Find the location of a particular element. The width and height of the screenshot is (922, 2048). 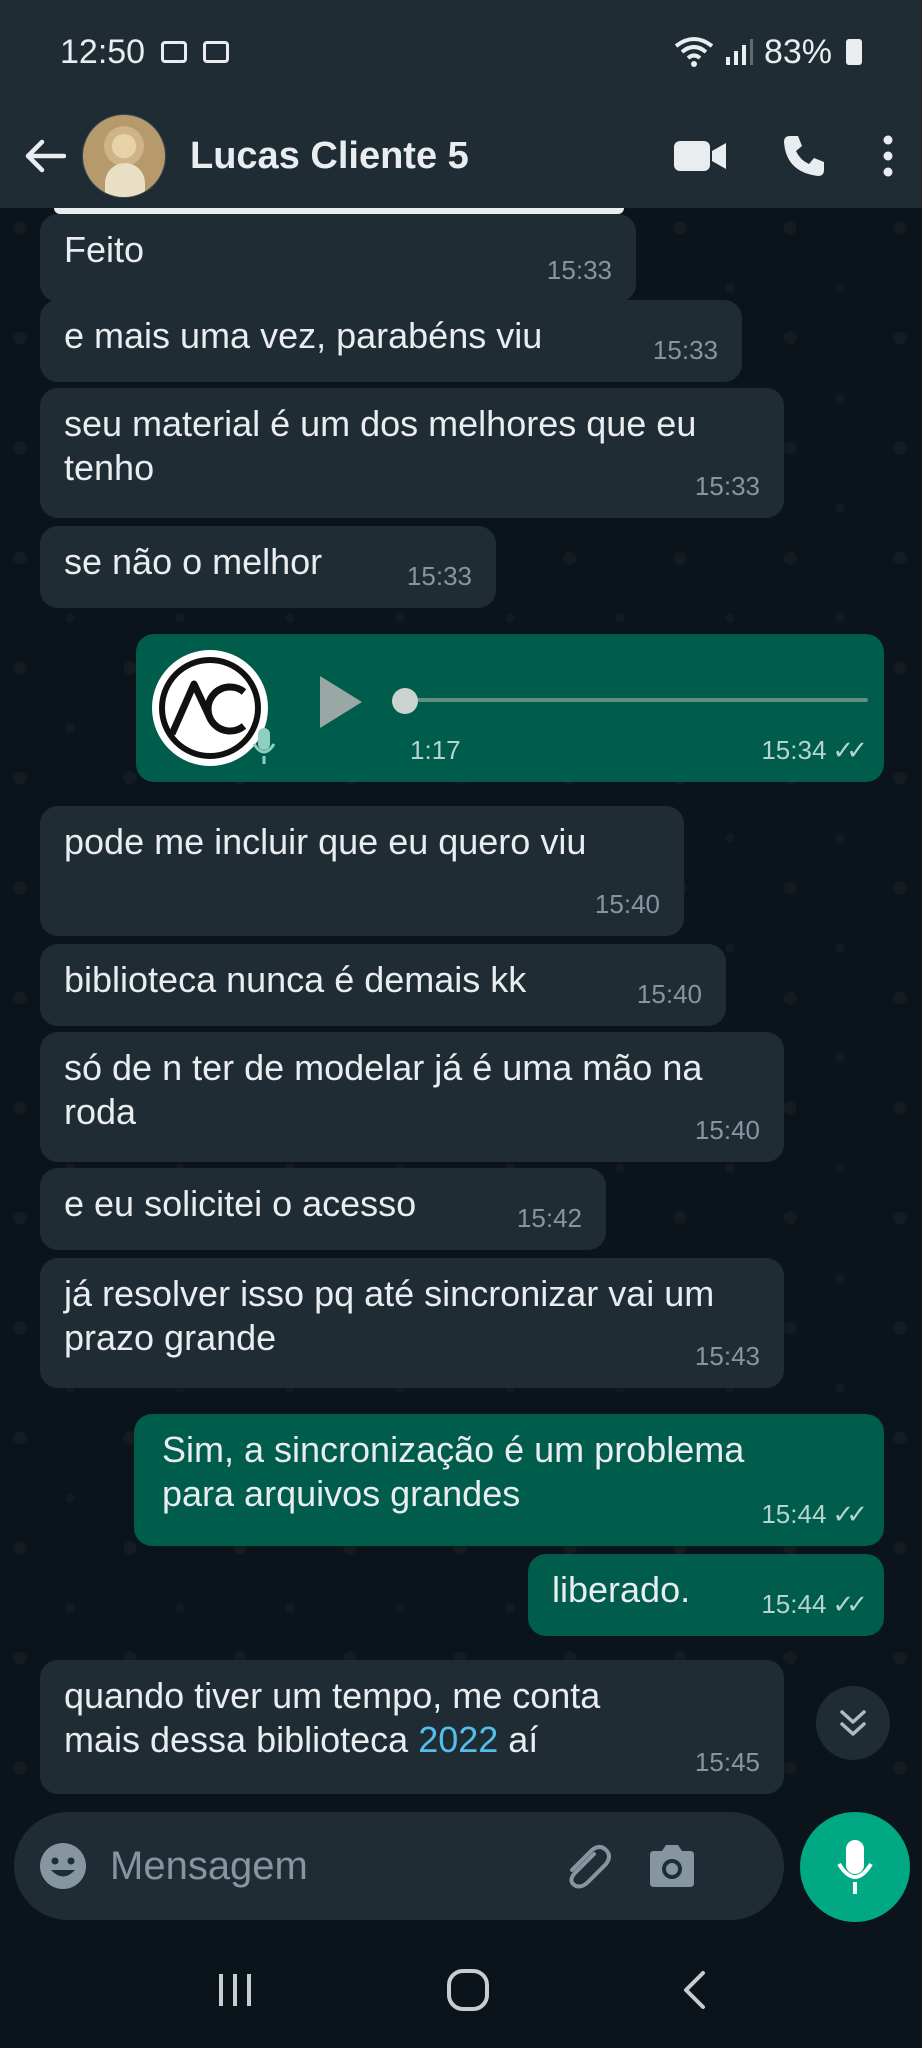

microphone-icon is located at coordinates (855, 1867).